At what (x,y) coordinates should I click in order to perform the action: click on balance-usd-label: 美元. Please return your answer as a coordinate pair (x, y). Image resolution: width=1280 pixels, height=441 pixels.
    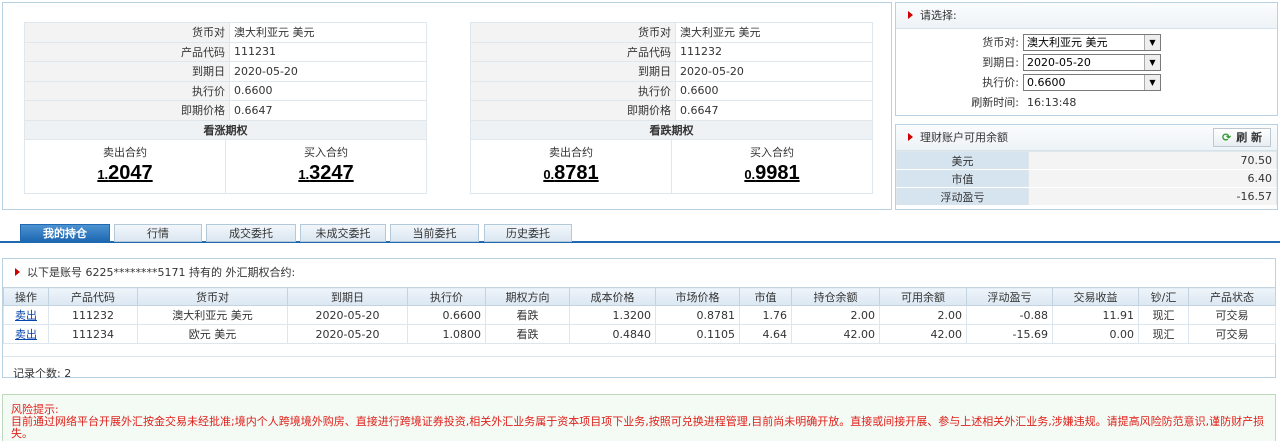
    Looking at the image, I should click on (962, 160).